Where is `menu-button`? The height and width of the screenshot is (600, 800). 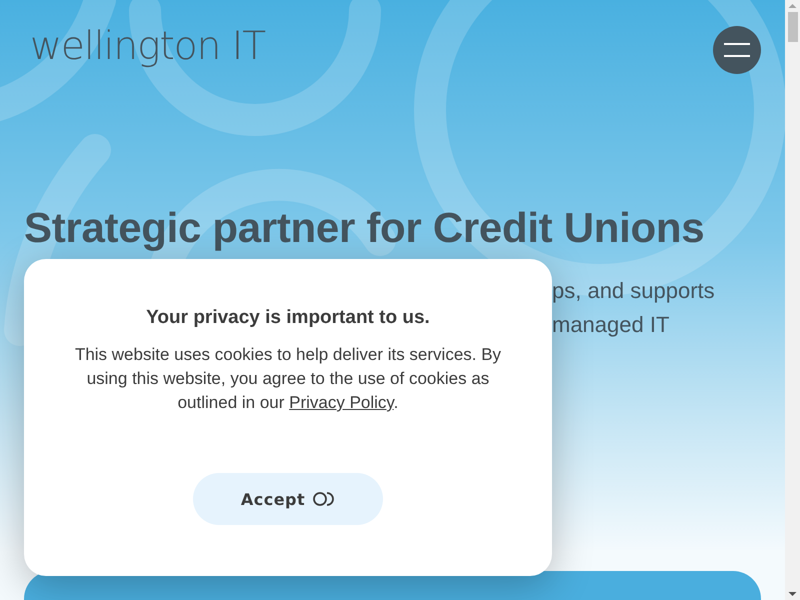 menu-button is located at coordinates (737, 50).